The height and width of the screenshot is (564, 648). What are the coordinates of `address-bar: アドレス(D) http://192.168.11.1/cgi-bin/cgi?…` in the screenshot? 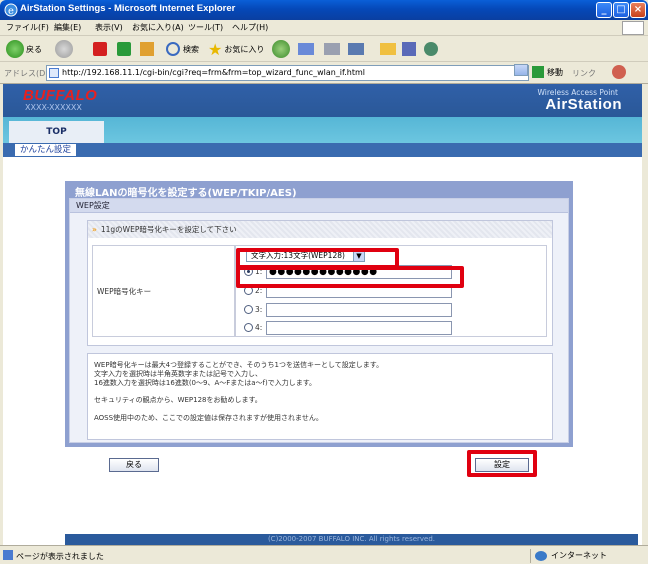 It's located at (324, 73).